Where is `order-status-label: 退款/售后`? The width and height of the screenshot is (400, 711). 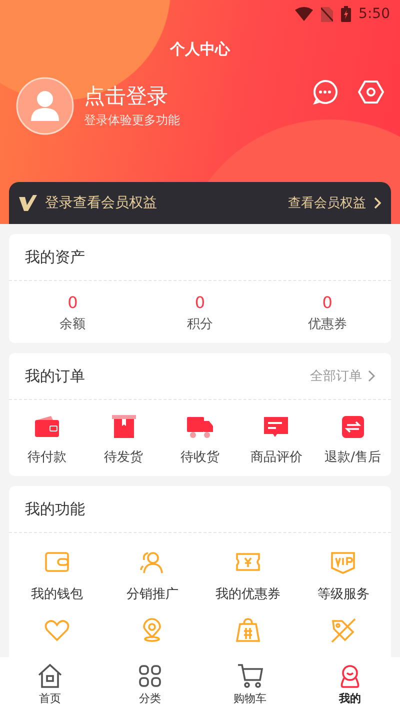 order-status-label: 退款/售后 is located at coordinates (353, 457).